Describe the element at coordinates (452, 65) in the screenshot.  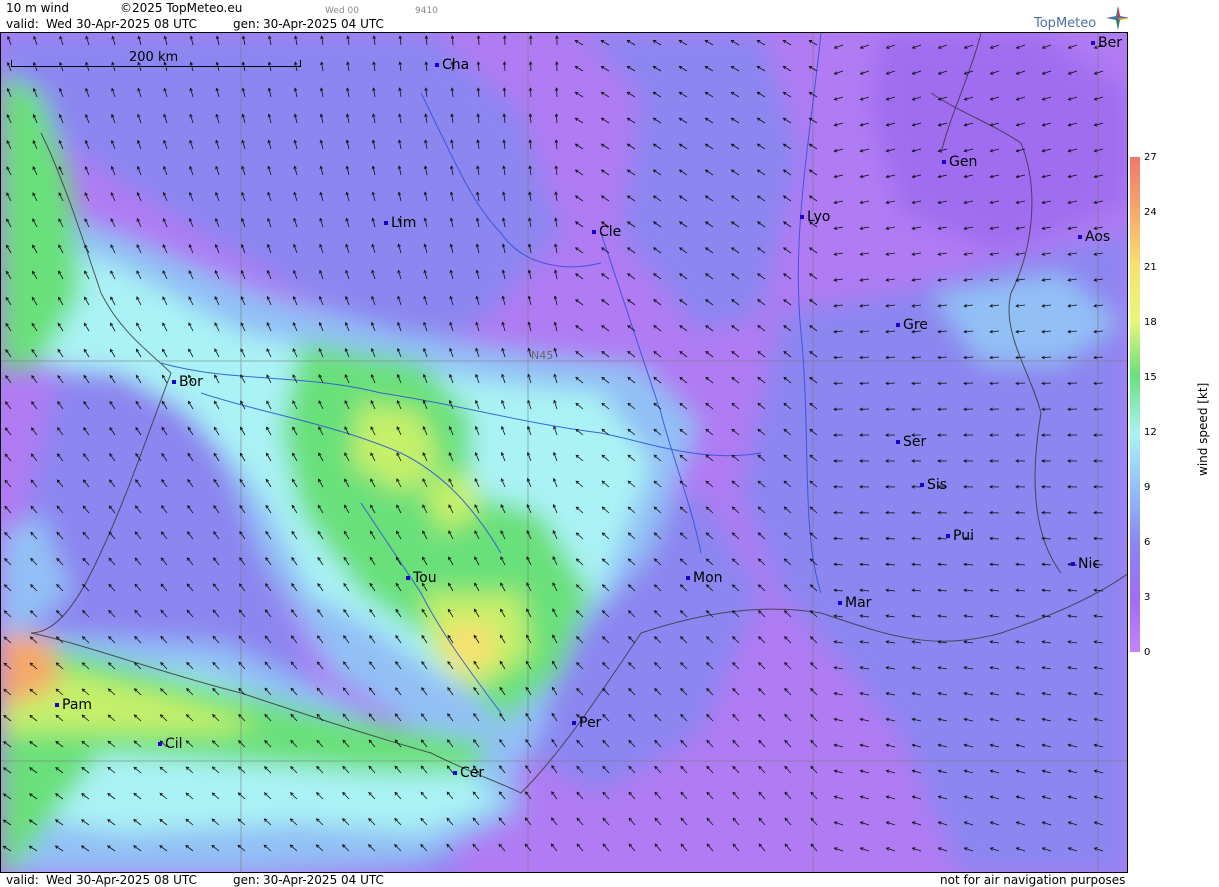
I see `city-cha: Cha` at that location.